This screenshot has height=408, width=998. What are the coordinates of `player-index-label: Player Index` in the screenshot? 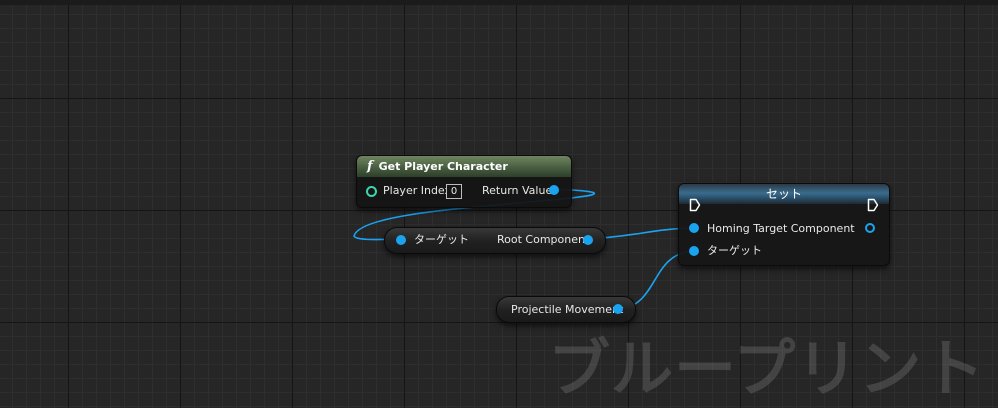 It's located at (417, 190).